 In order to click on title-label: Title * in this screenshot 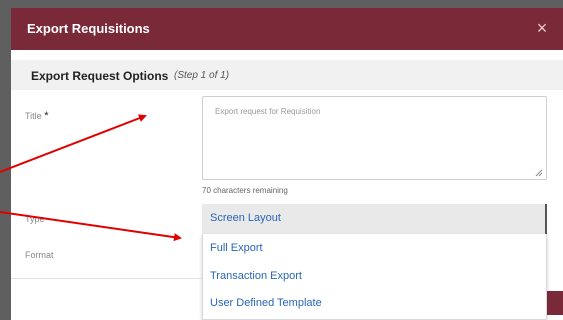, I will do `click(36, 116)`.